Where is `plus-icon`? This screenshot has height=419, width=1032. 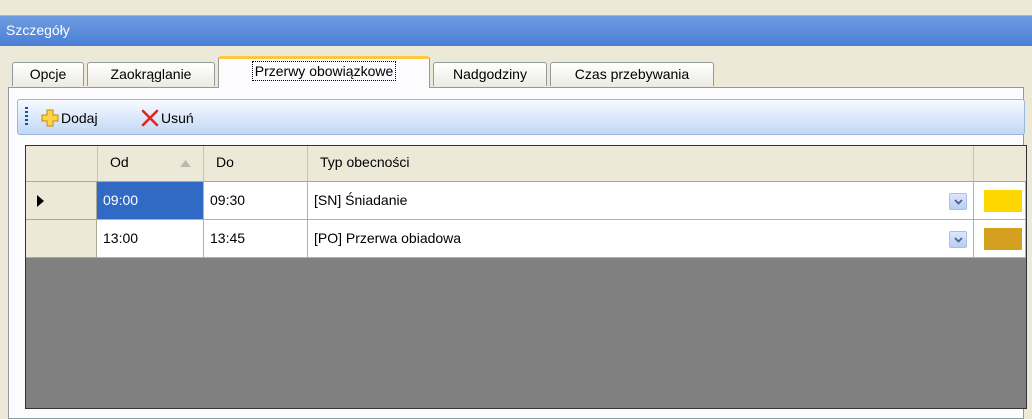
plus-icon is located at coordinates (50, 118).